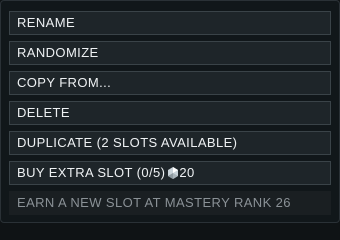 This screenshot has width=340, height=240. I want to click on earn-slot-info: EARN A NEW SLOT AT MASTERY RANK 26, so click(170, 203).